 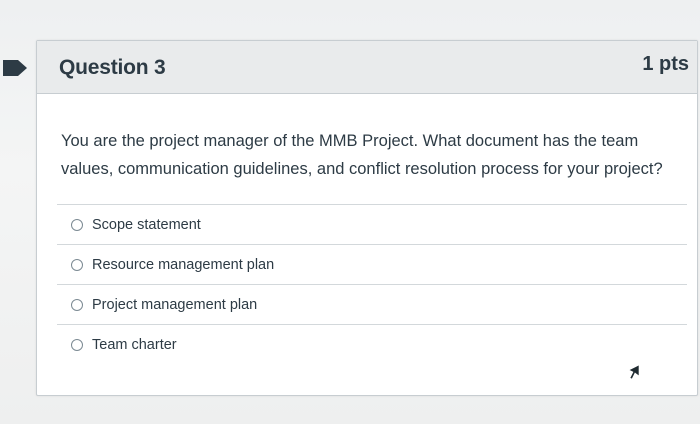 What do you see at coordinates (634, 372) in the screenshot?
I see `mouse-pointer-icon` at bounding box center [634, 372].